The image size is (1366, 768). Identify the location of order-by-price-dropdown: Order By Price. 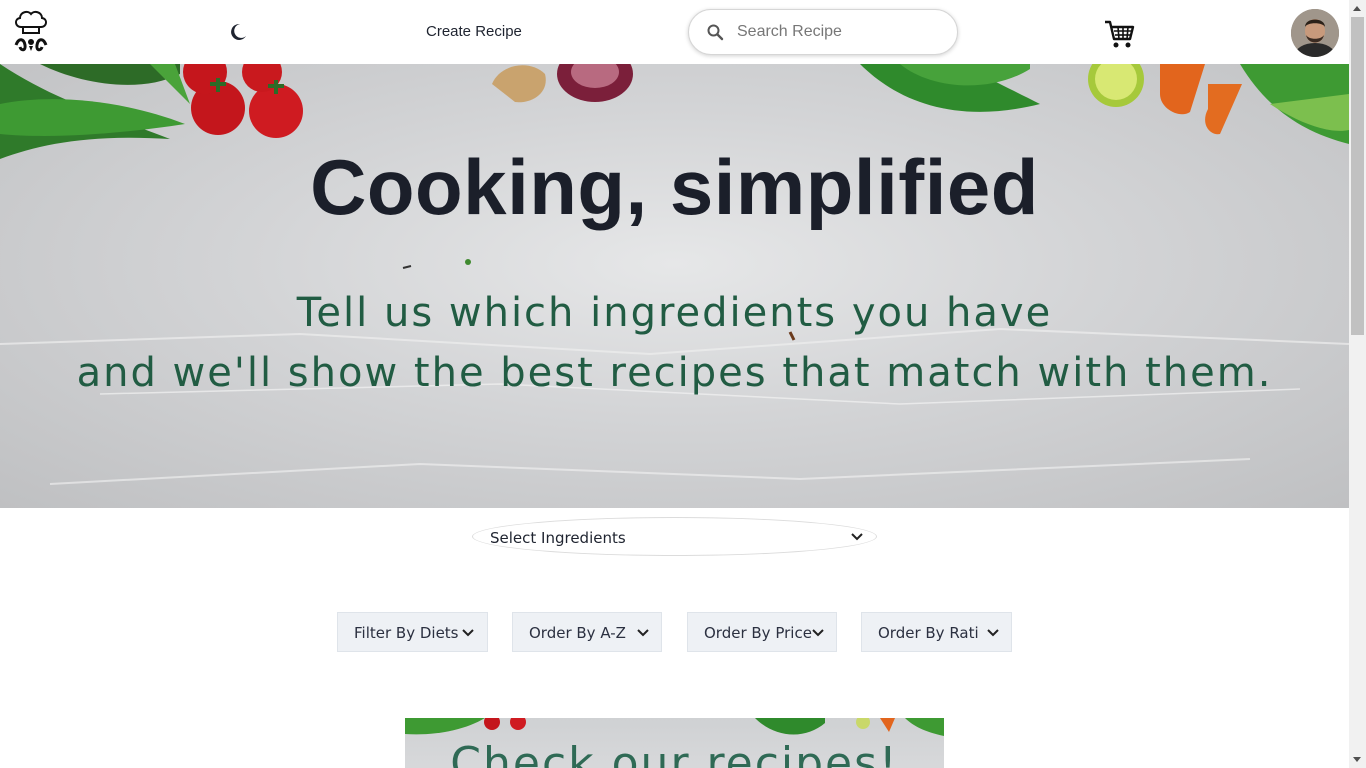
(762, 632).